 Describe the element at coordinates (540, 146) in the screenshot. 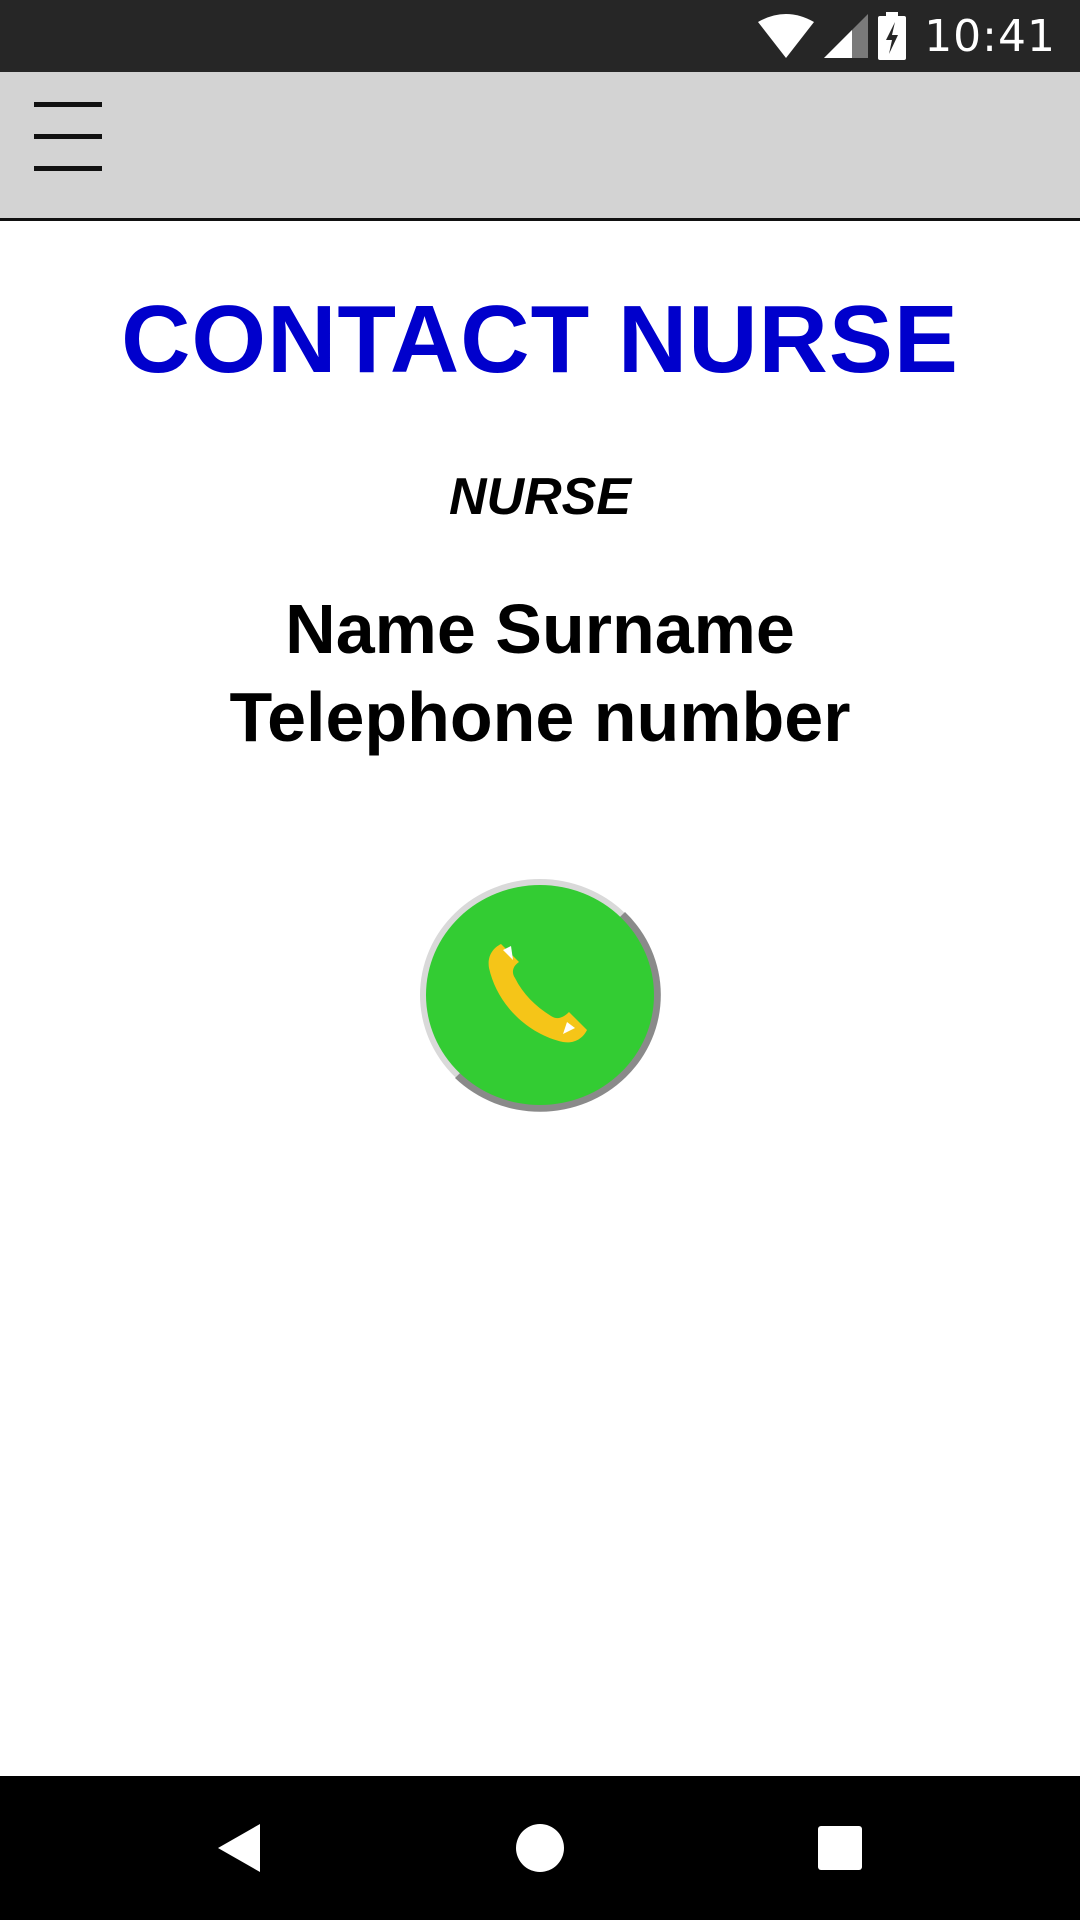

I see `app-bar` at that location.